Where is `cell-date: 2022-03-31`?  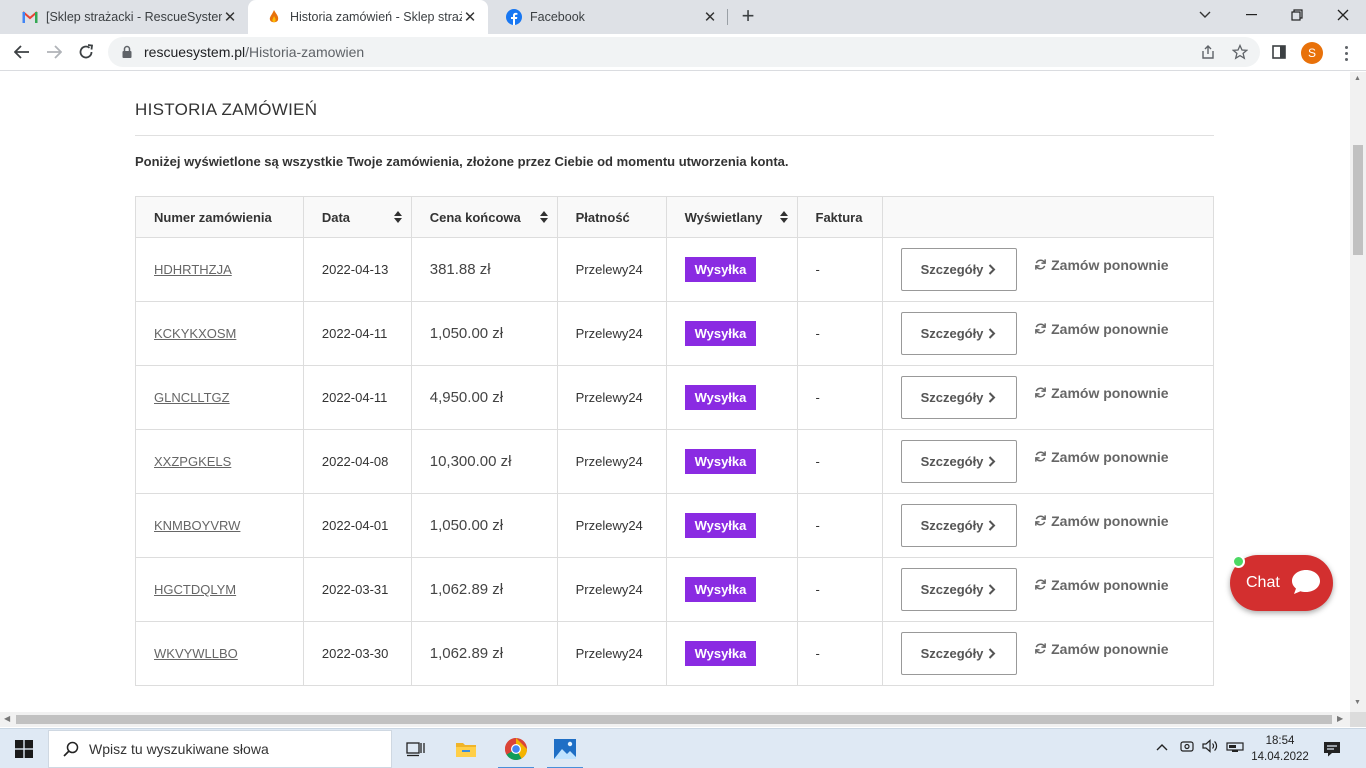
cell-date: 2022-03-31 is located at coordinates (357, 589).